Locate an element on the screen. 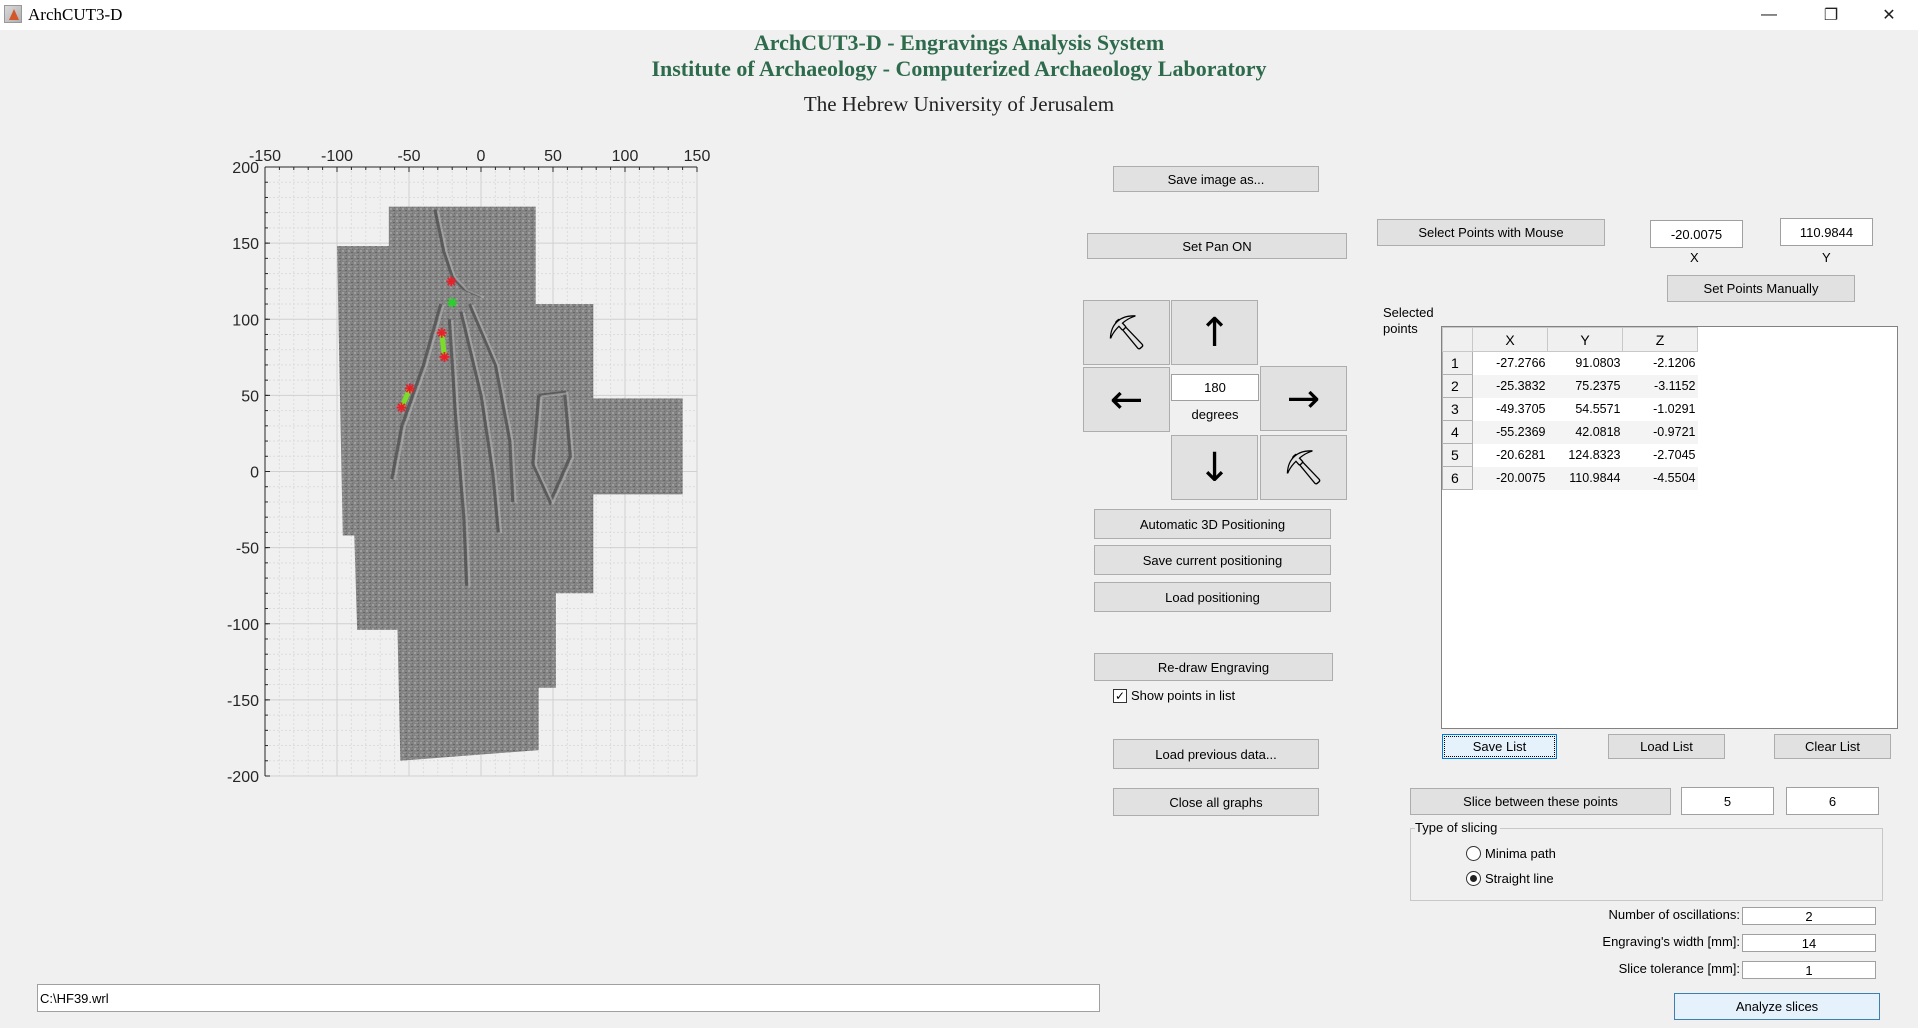  rotate-up-button: ↑ is located at coordinates (1214, 332).